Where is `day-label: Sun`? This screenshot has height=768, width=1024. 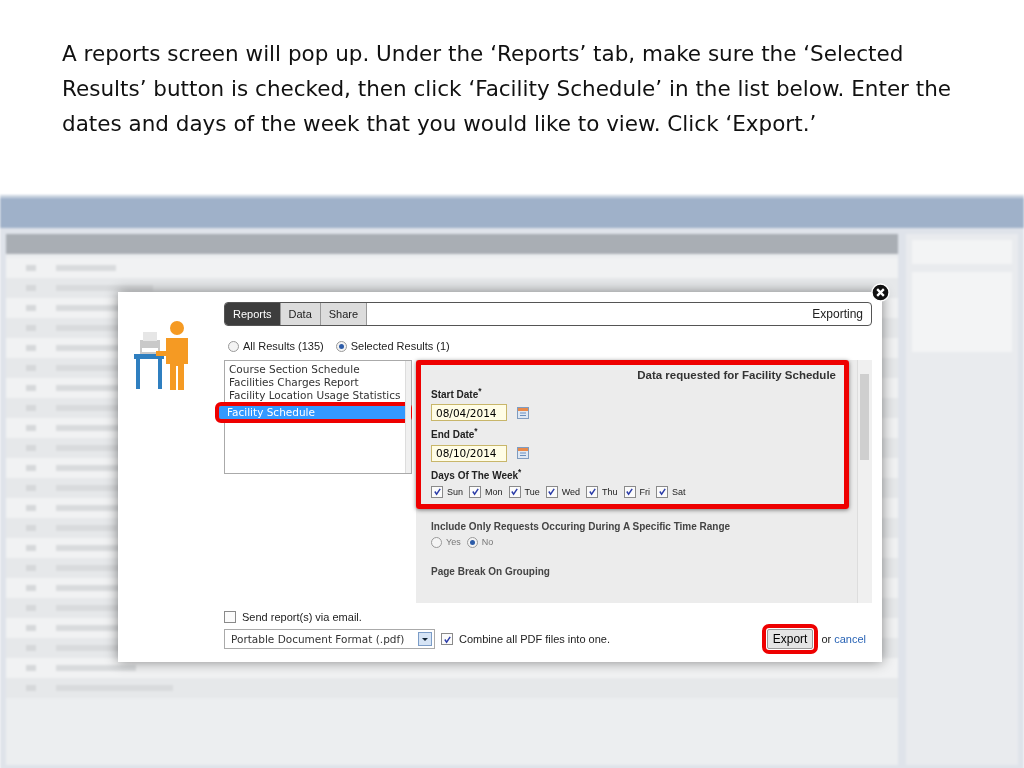
day-label: Sun is located at coordinates (455, 492).